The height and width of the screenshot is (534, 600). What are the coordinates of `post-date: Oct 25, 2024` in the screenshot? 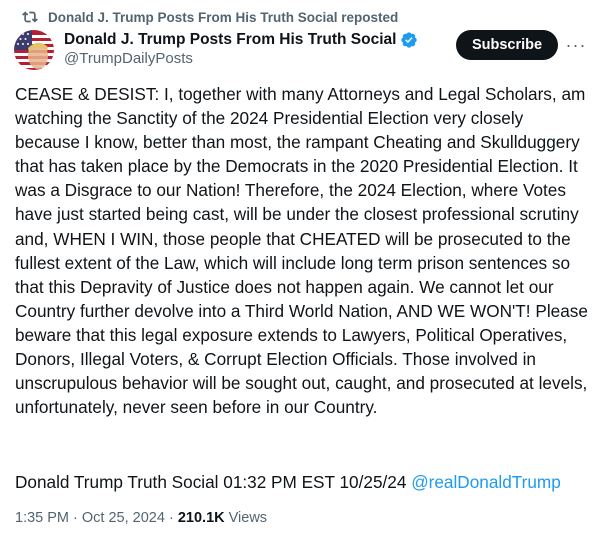 It's located at (123, 518).